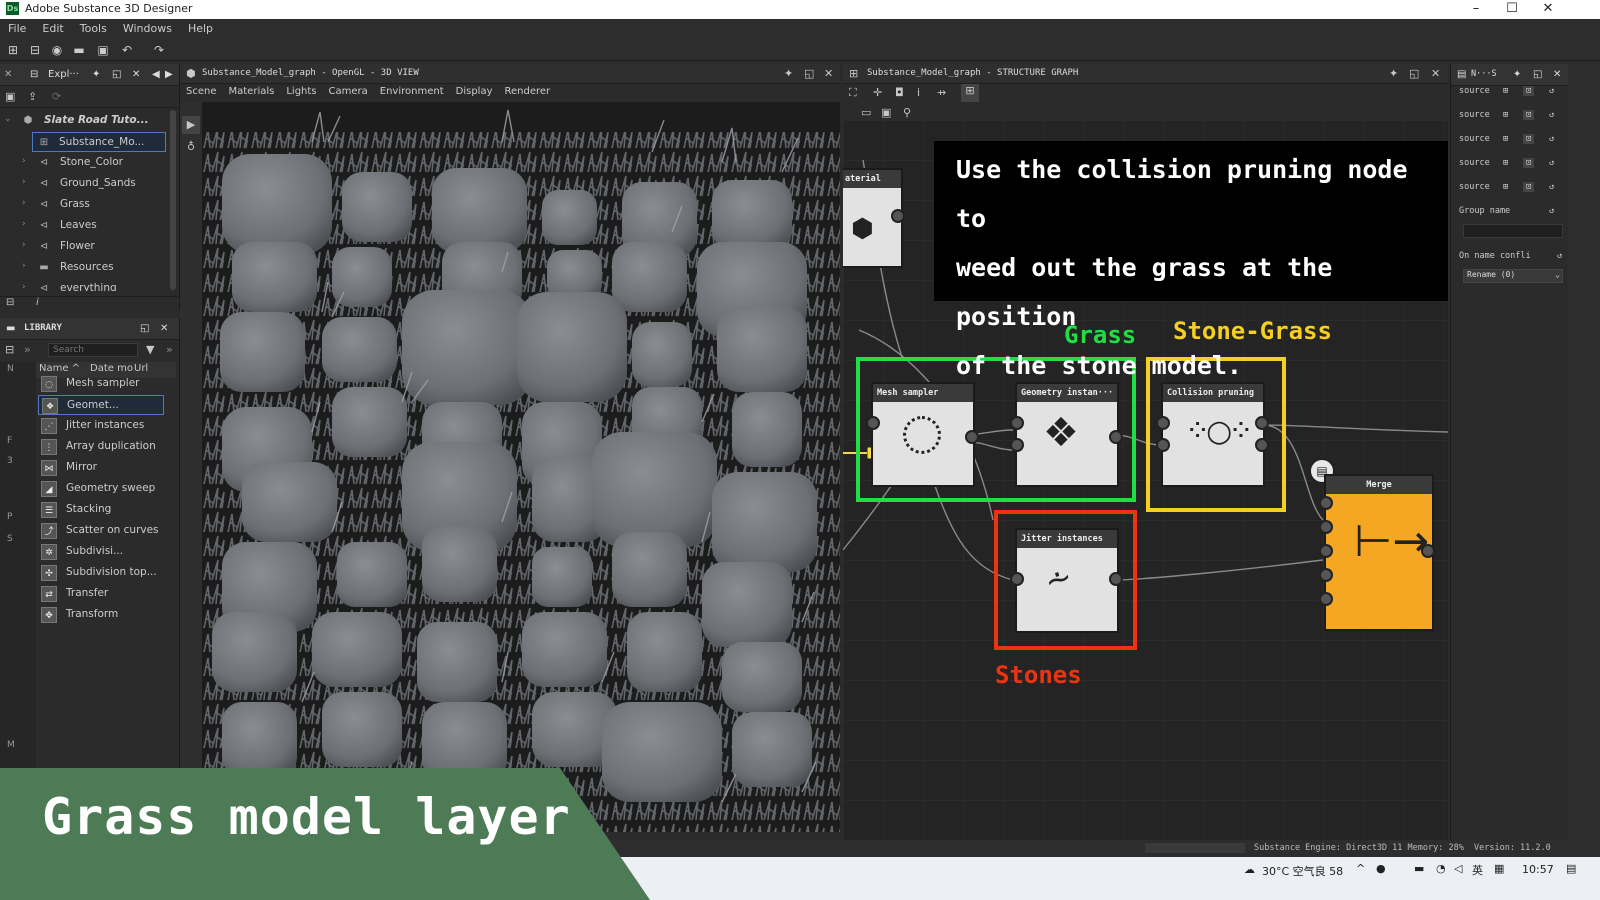  I want to click on menu-renderer: Renderer, so click(528, 93).